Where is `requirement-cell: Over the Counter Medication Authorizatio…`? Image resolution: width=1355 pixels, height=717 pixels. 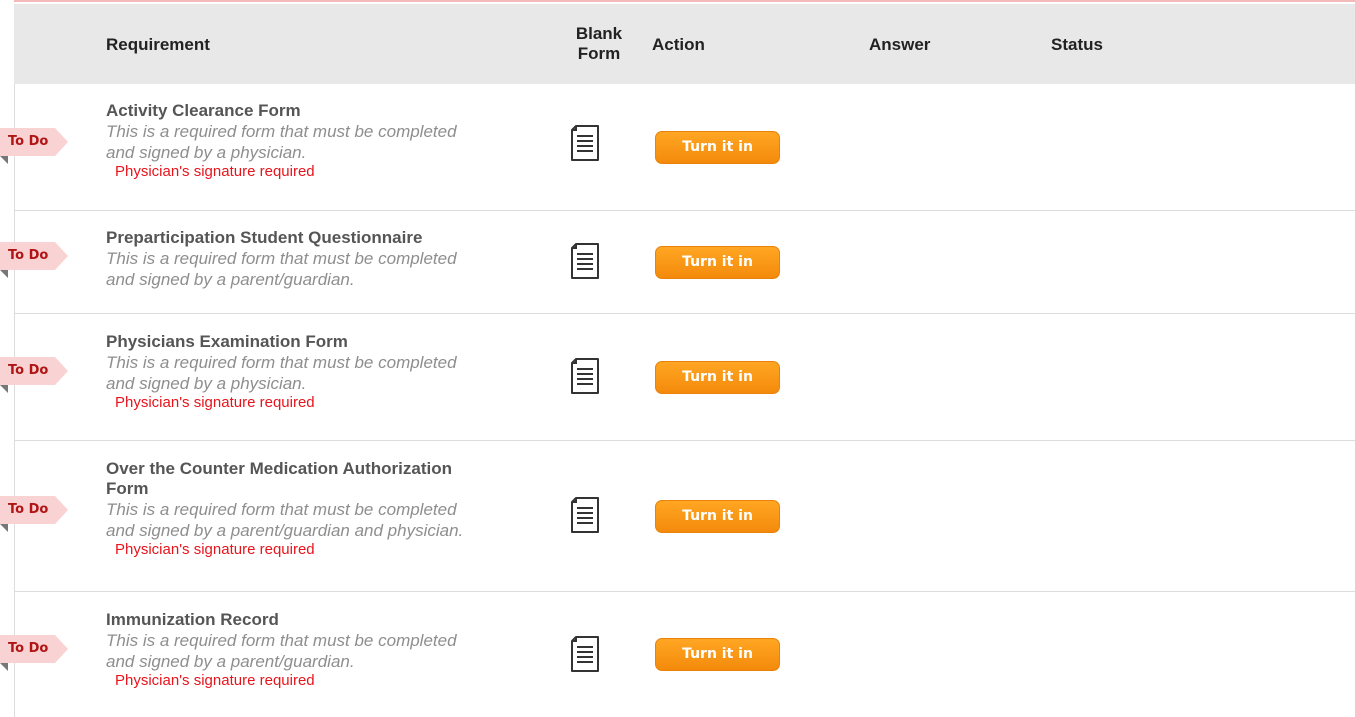
requirement-cell: Over the Counter Medication Authorizatio… is located at coordinates (316, 509).